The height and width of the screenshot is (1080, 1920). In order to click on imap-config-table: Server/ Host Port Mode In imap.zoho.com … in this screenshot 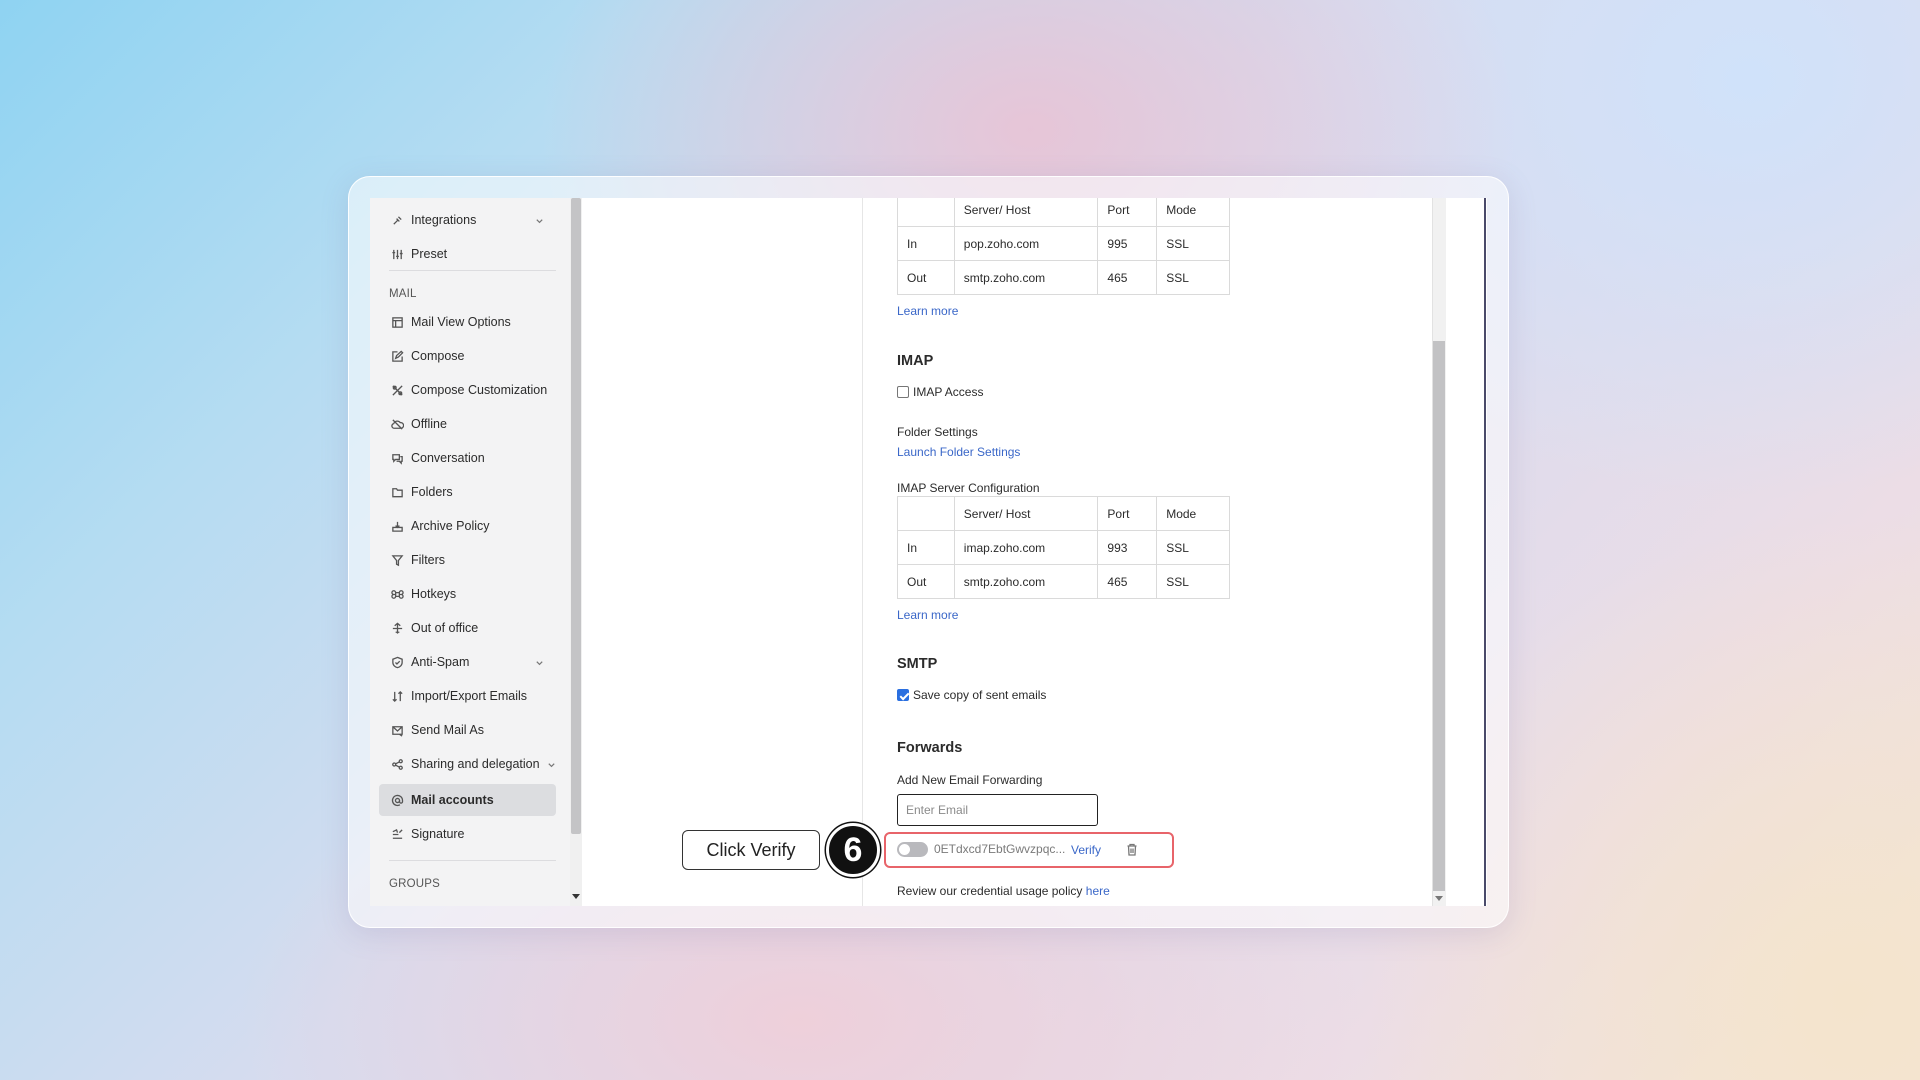, I will do `click(1063, 547)`.